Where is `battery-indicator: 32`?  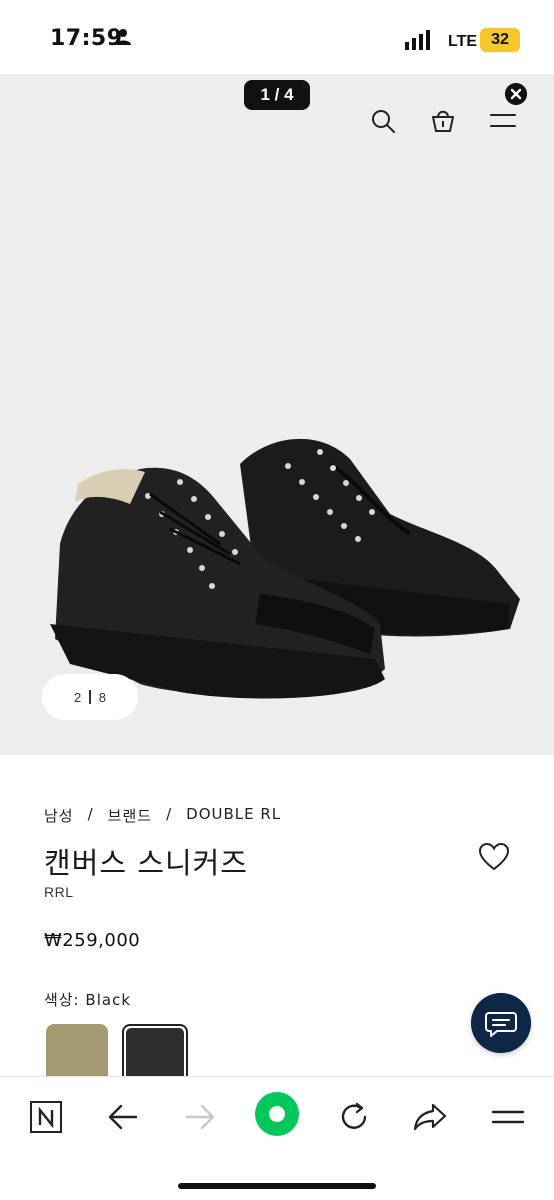 battery-indicator: 32 is located at coordinates (500, 40).